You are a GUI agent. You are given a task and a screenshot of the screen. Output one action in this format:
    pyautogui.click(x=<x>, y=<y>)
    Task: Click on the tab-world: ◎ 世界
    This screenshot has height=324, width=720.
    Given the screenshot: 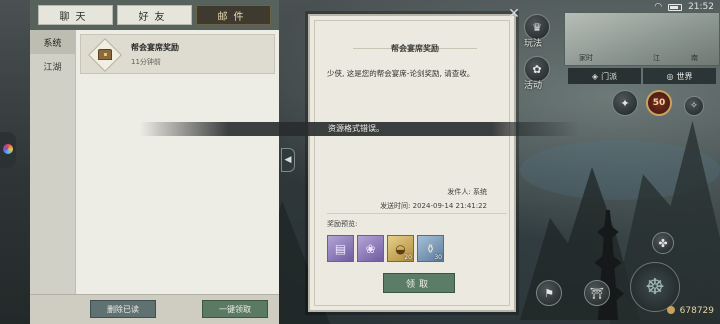 What is the action you would take?
    pyautogui.click(x=679, y=76)
    